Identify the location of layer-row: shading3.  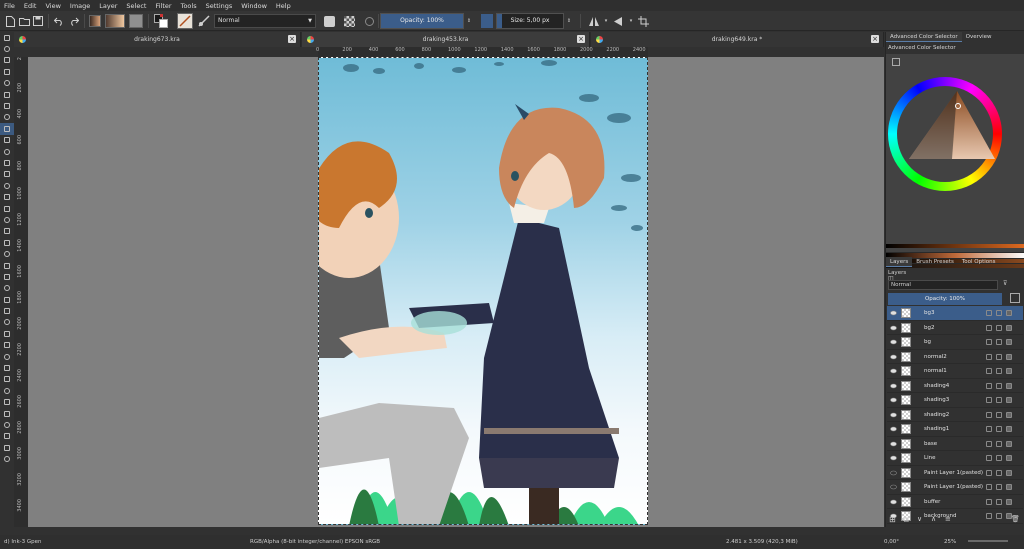
(955, 400).